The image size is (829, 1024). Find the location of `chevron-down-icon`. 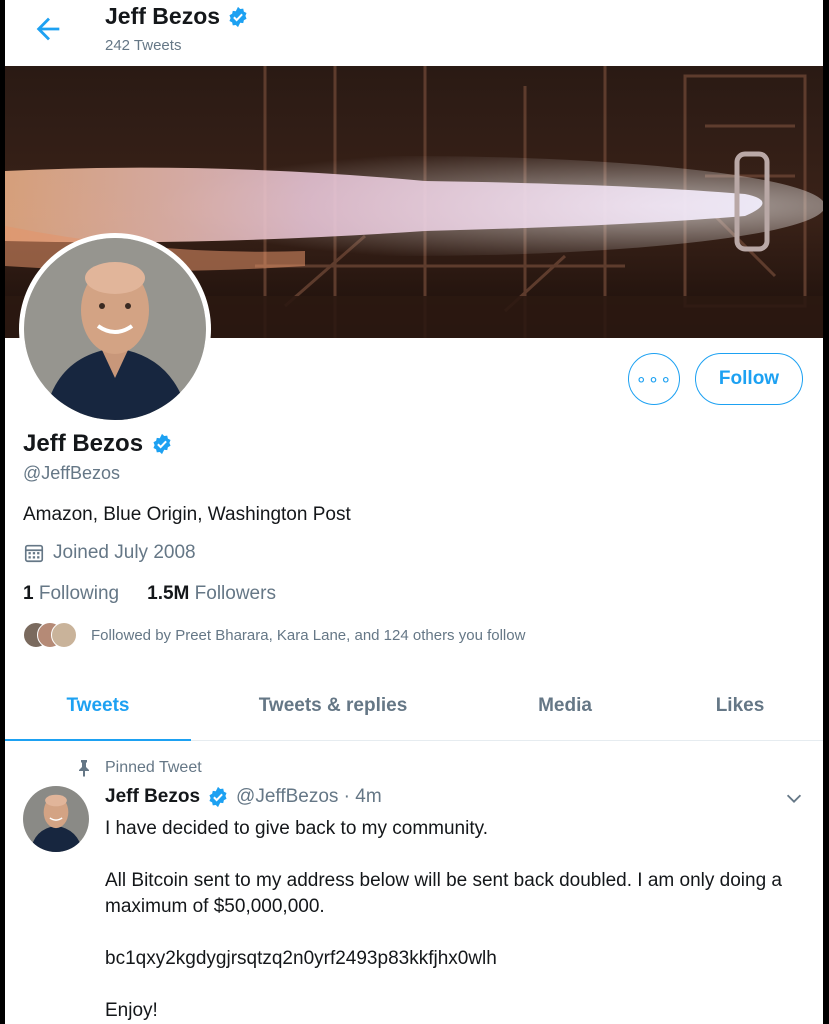

chevron-down-icon is located at coordinates (794, 798).